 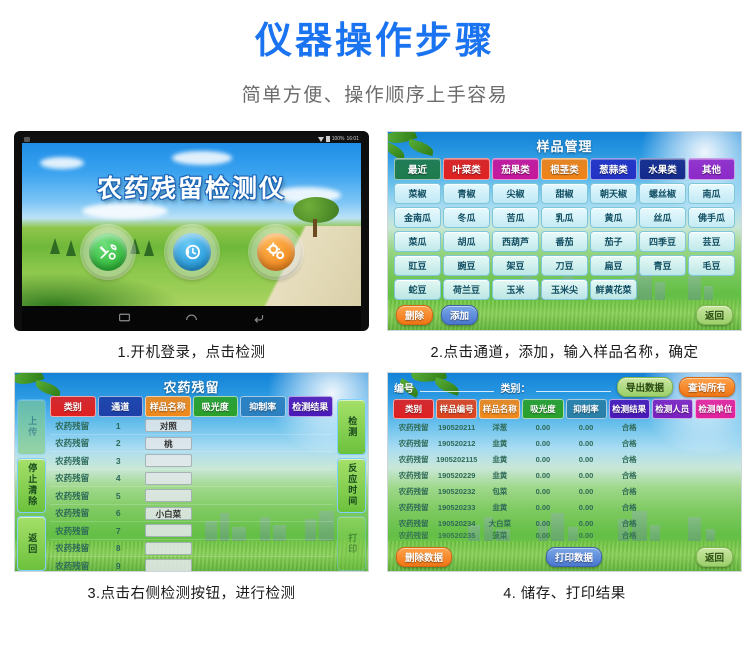 I want to click on recents-icon, so click(x=124, y=319).